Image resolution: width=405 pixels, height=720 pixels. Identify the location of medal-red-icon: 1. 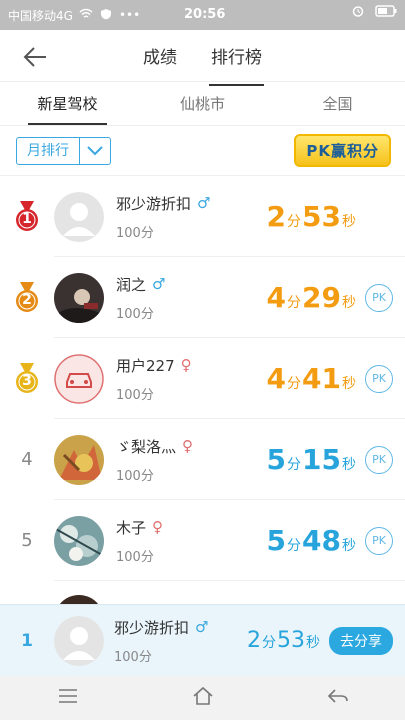
(27, 216).